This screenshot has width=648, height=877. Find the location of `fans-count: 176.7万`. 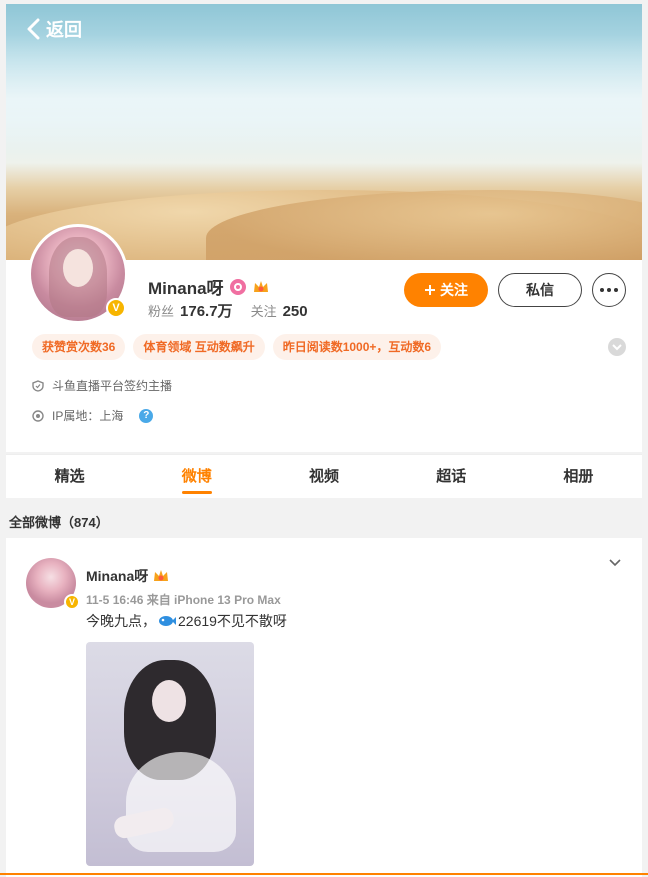

fans-count: 176.7万 is located at coordinates (206, 310).